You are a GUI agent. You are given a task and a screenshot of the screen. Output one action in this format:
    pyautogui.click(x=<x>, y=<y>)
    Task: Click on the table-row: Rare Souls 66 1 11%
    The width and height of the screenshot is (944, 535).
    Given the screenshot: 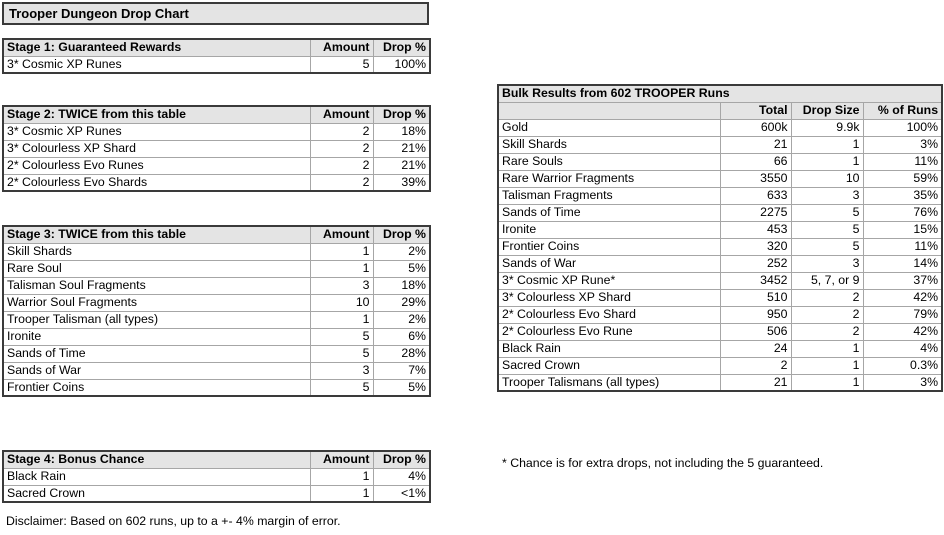 What is the action you would take?
    pyautogui.click(x=720, y=161)
    